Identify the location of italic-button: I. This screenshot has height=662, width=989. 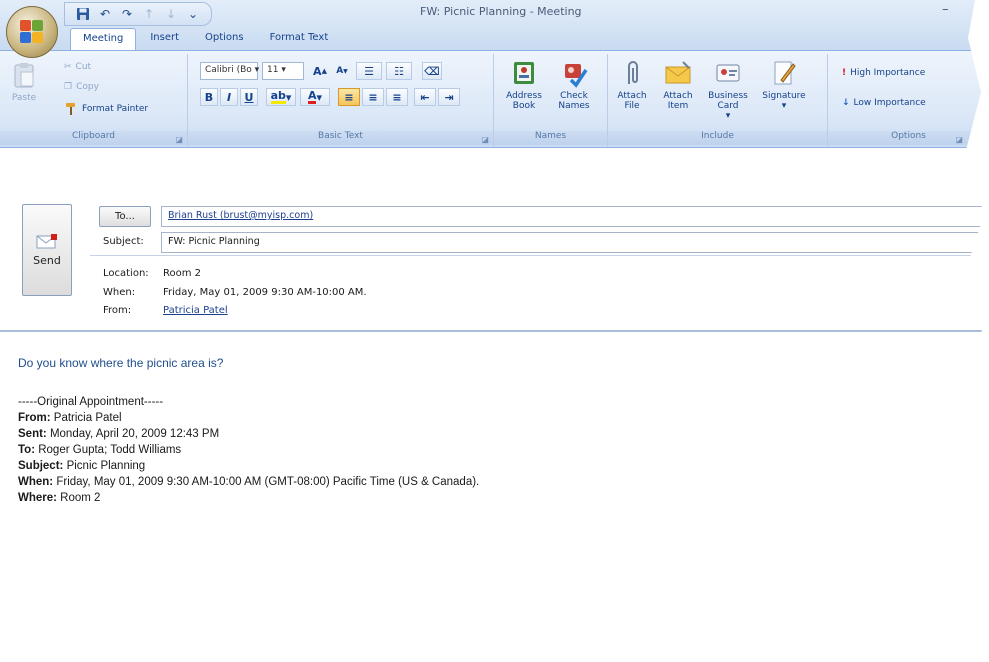
(229, 97).